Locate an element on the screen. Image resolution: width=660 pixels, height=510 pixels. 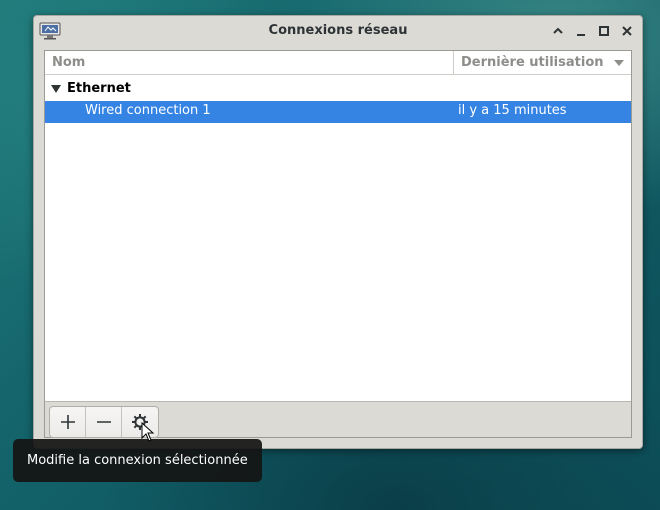
add-connection-button is located at coordinates (68, 422).